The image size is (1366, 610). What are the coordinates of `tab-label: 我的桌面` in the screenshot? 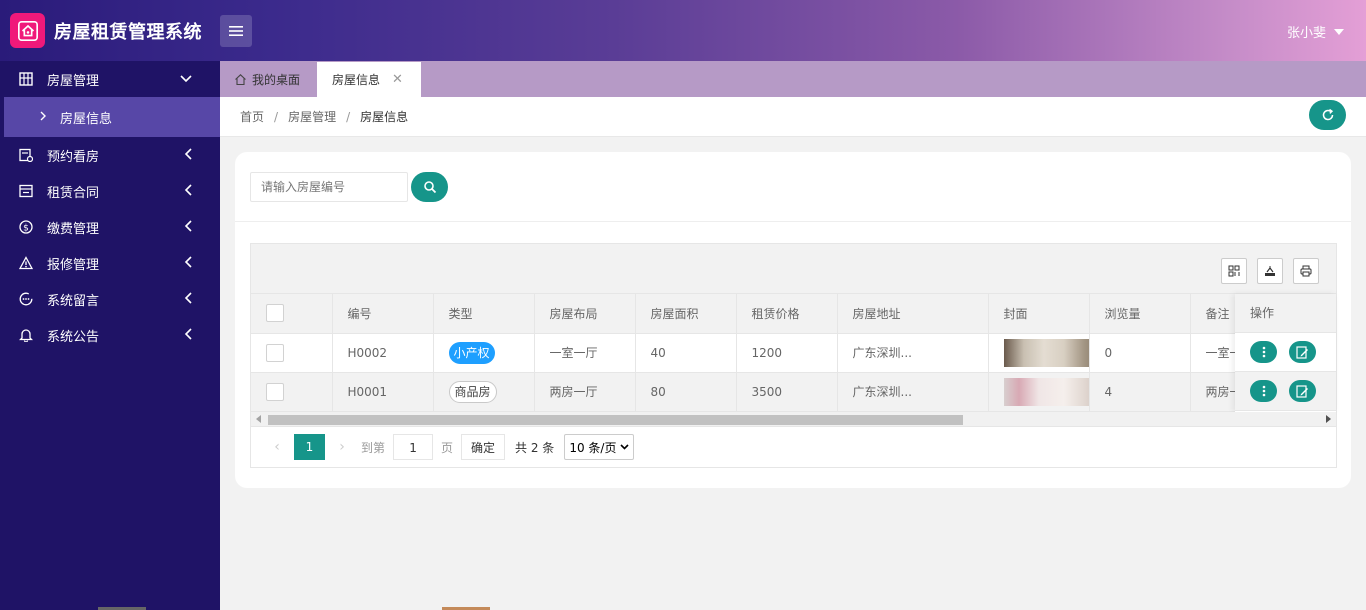 It's located at (276, 80).